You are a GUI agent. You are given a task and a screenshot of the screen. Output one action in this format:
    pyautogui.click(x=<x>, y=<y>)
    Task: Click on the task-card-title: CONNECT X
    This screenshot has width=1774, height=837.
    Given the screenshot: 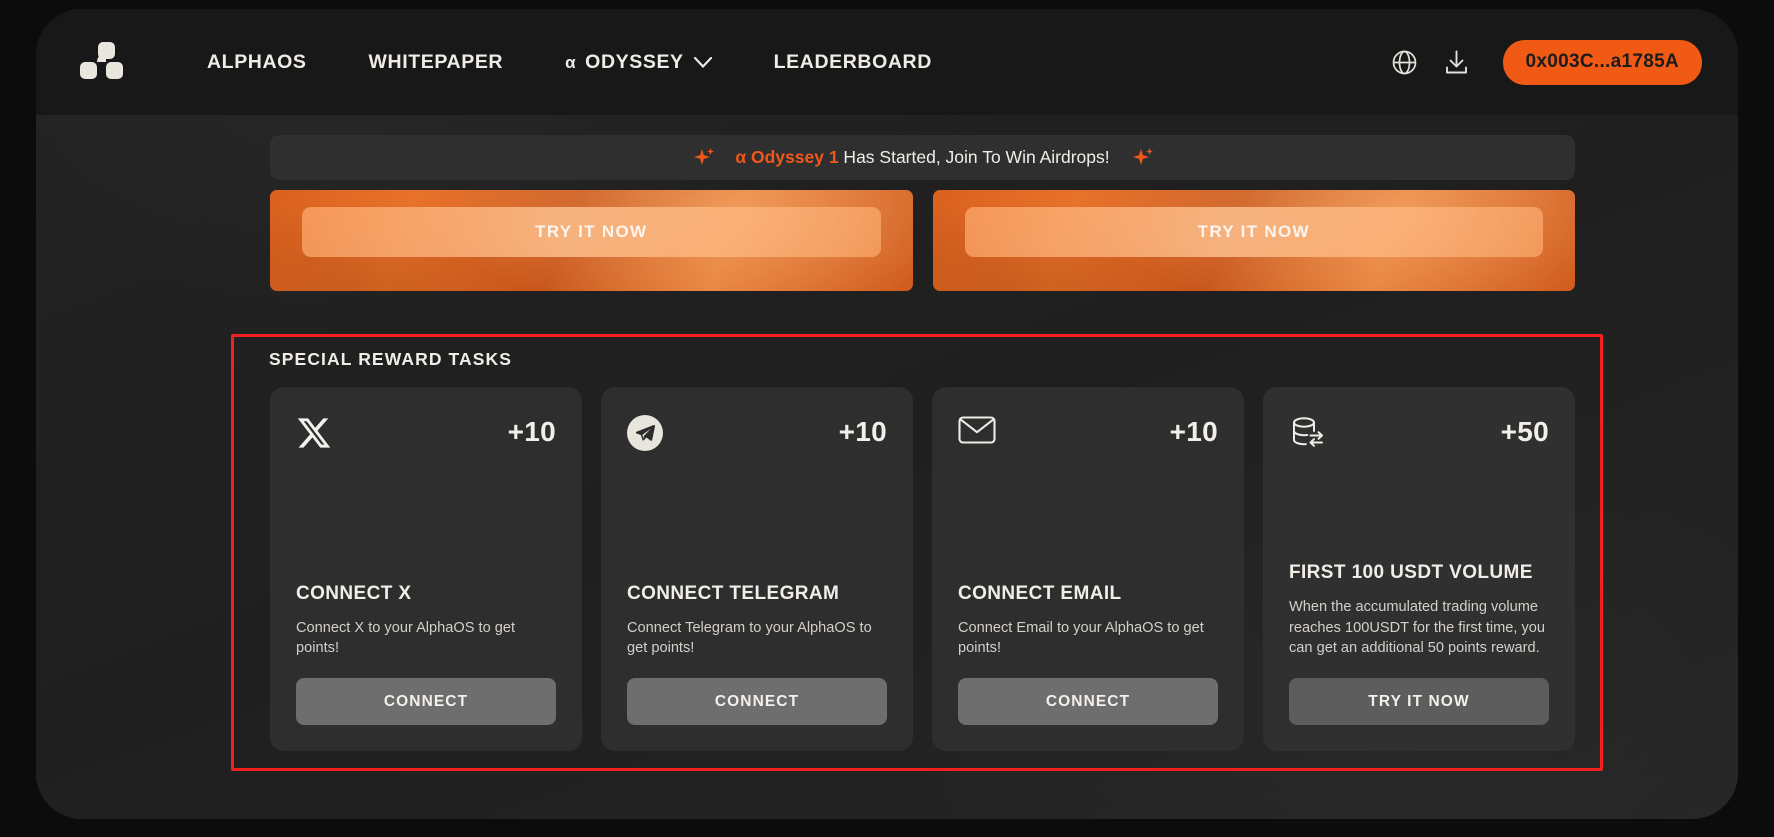 What is the action you would take?
    pyautogui.click(x=354, y=593)
    